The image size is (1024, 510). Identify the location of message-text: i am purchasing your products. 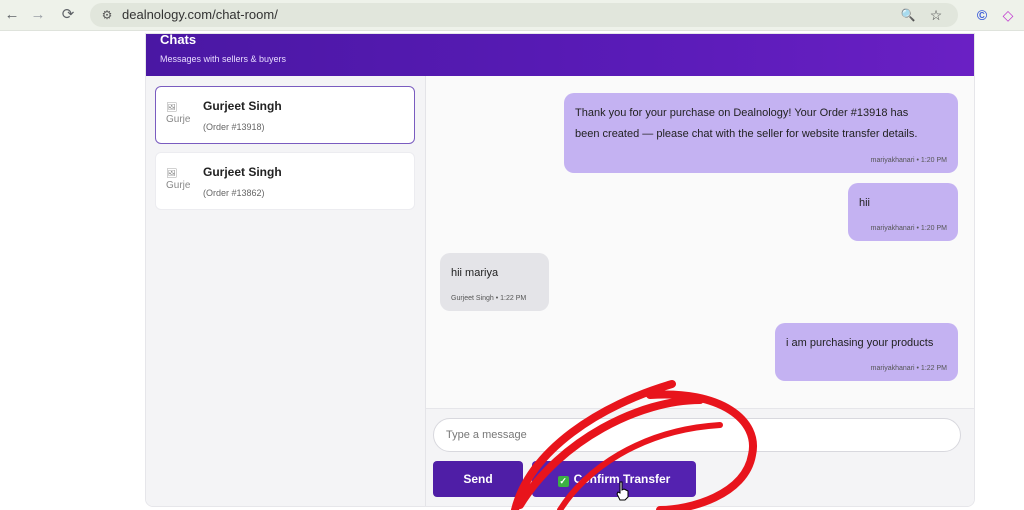
(860, 343).